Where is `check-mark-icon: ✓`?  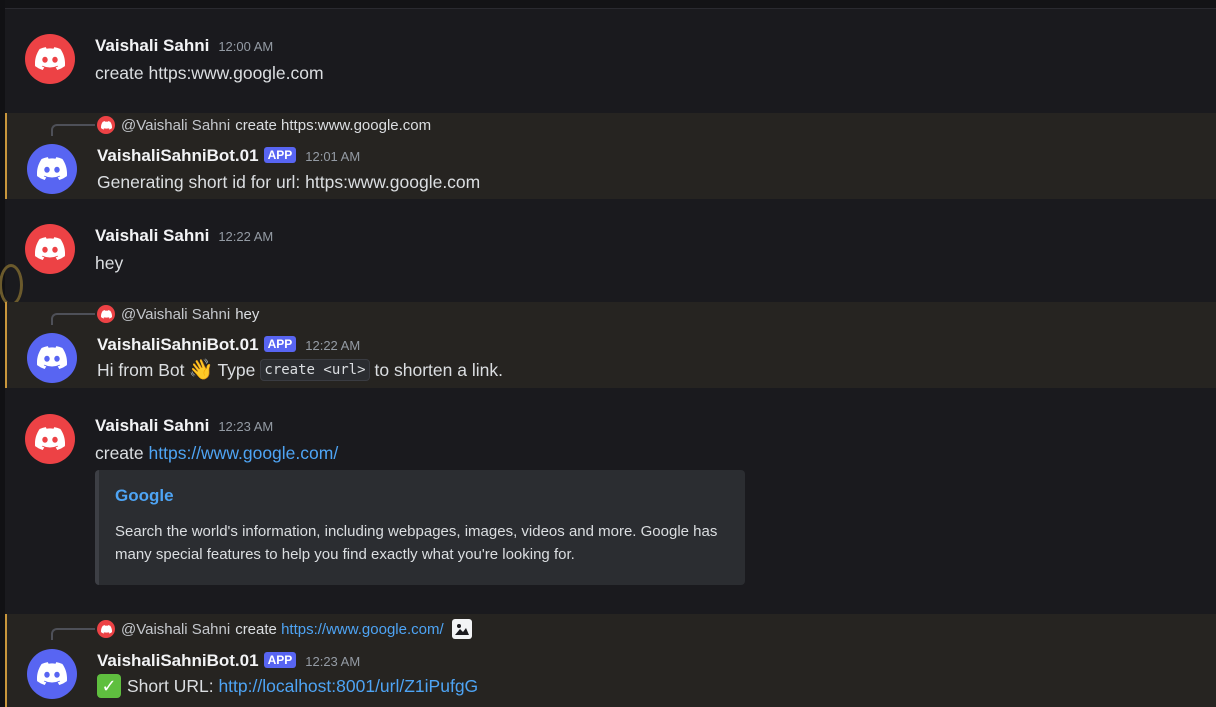
check-mark-icon: ✓ is located at coordinates (109, 686).